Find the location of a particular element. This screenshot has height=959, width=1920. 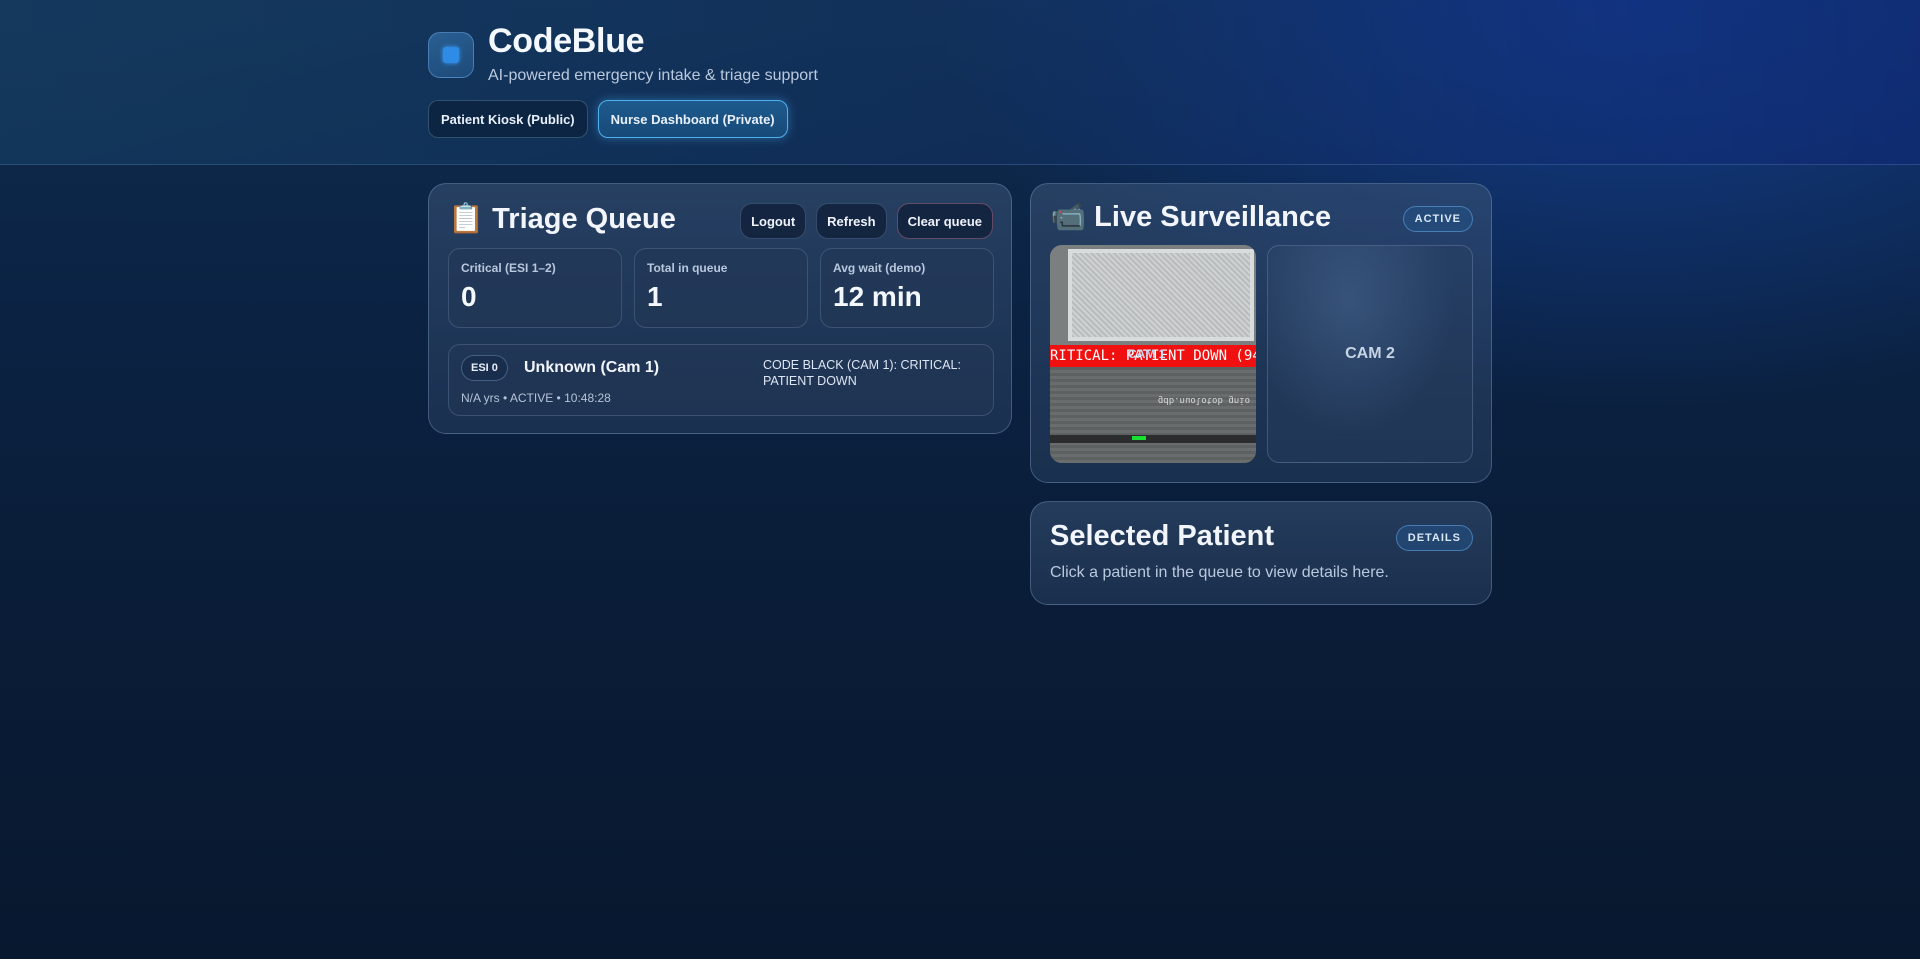

triage-queue-title: 📋 Triage Queue is located at coordinates (562, 219).